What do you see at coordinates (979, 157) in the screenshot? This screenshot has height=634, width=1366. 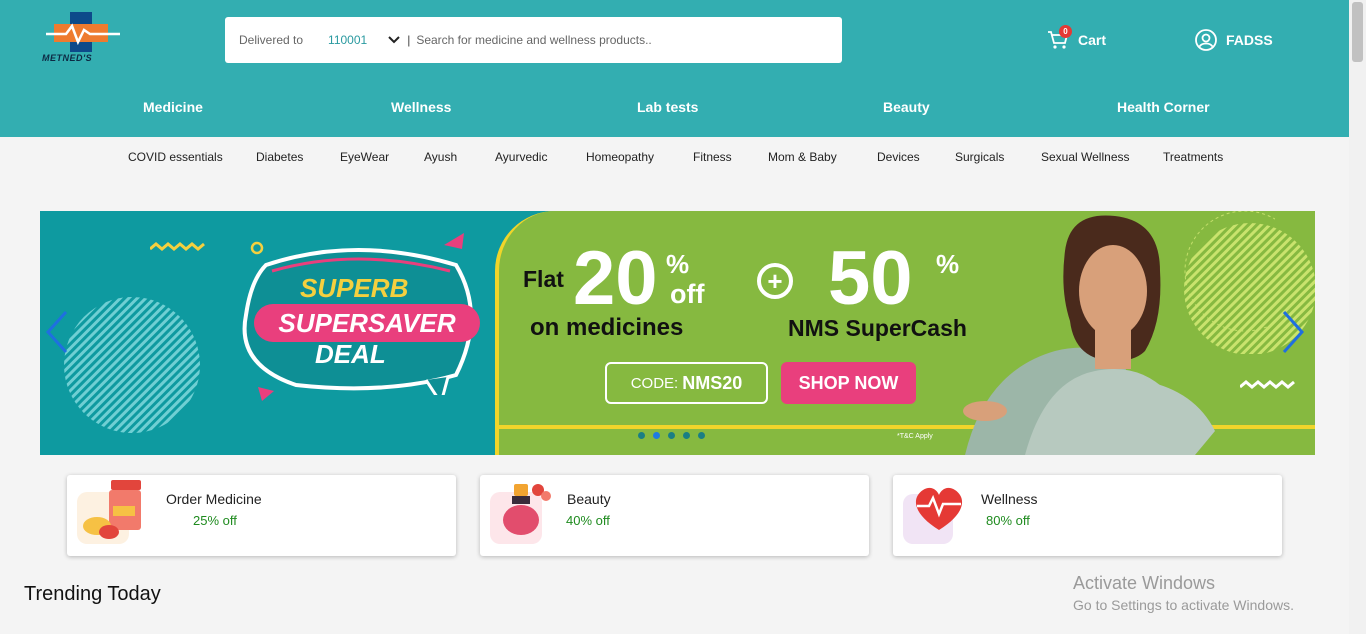 I see `subnav-item: Surgicals` at bounding box center [979, 157].